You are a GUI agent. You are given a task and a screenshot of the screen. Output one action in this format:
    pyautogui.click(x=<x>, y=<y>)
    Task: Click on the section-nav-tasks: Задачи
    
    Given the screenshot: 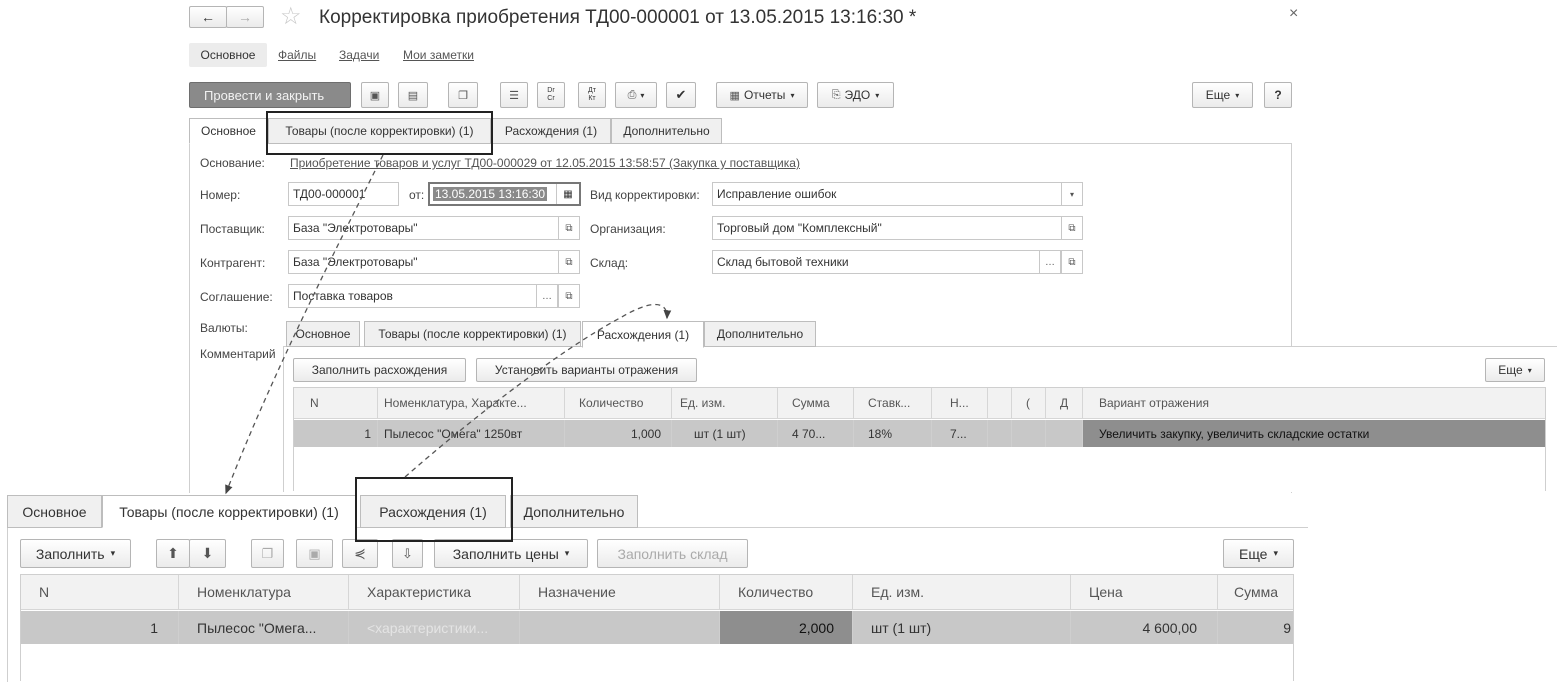 What is the action you would take?
    pyautogui.click(x=359, y=55)
    